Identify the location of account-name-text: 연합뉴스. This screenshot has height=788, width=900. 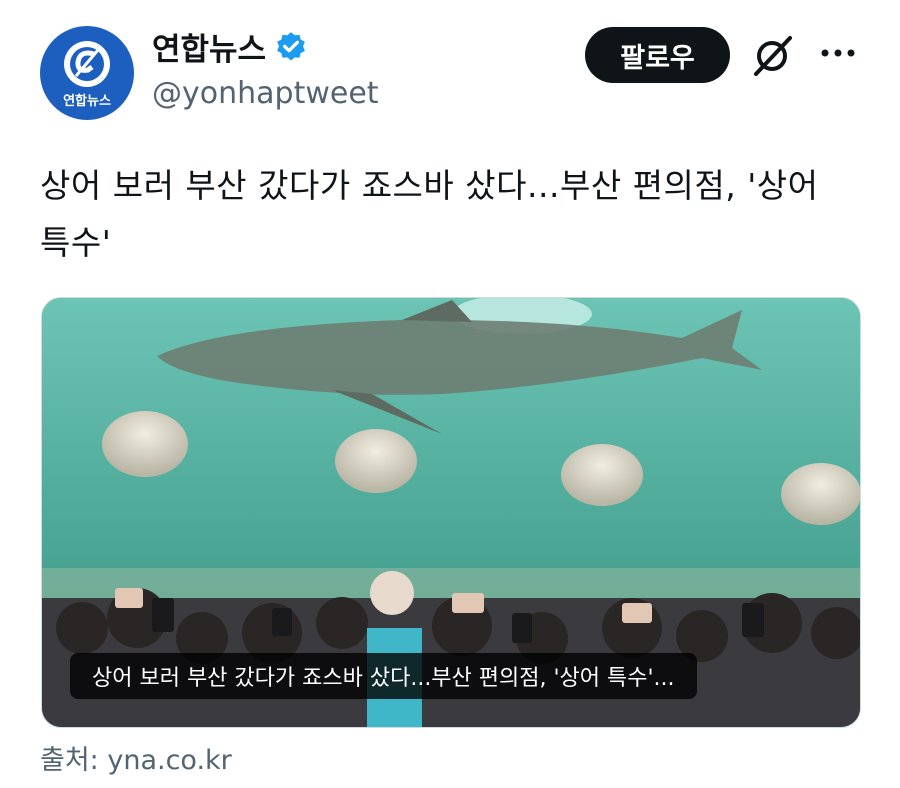
(209, 50).